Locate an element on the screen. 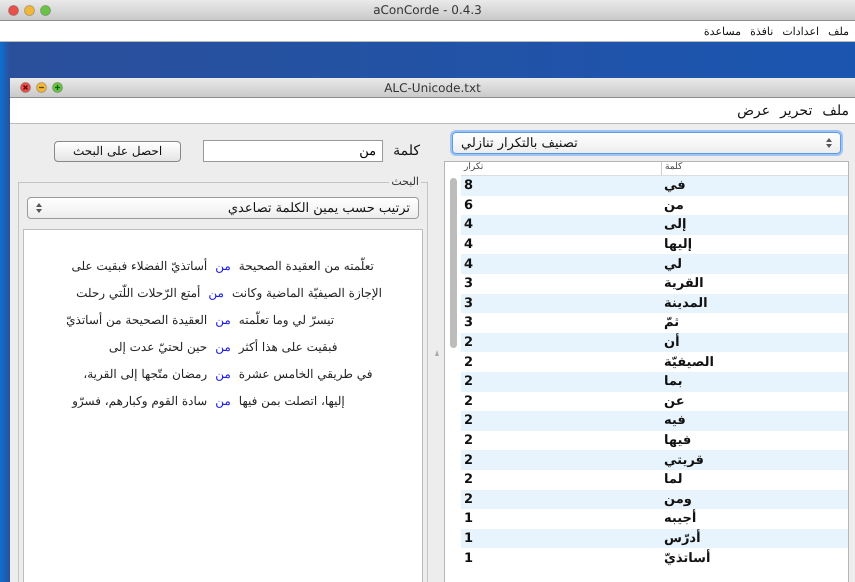 This screenshot has width=855, height=582. menu-item: تحرير is located at coordinates (796, 110).